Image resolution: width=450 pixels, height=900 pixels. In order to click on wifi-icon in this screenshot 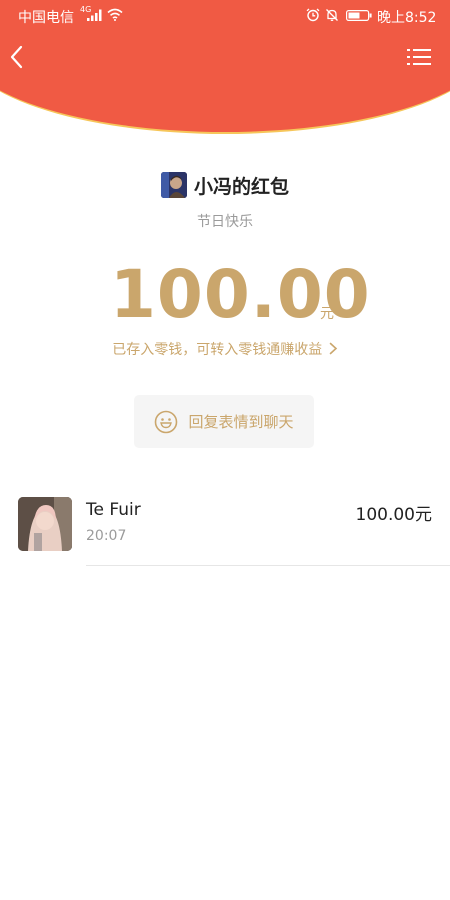, I will do `click(115, 14)`.